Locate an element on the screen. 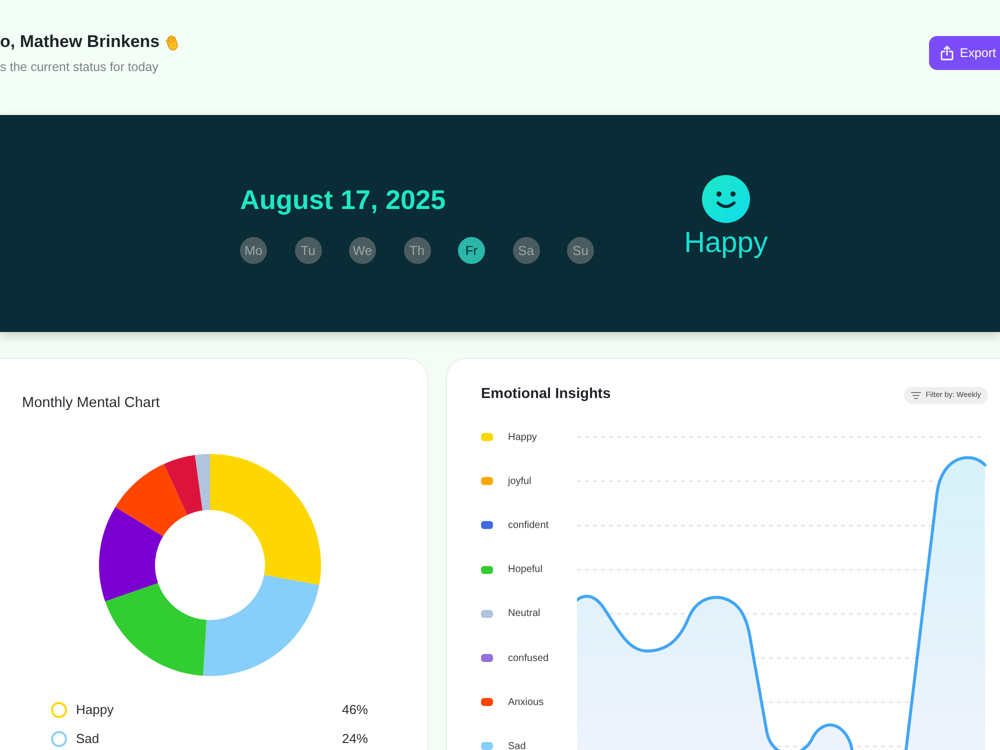 Image resolution: width=1000 pixels, height=750 pixels. legend-label: Neutral is located at coordinates (524, 614).